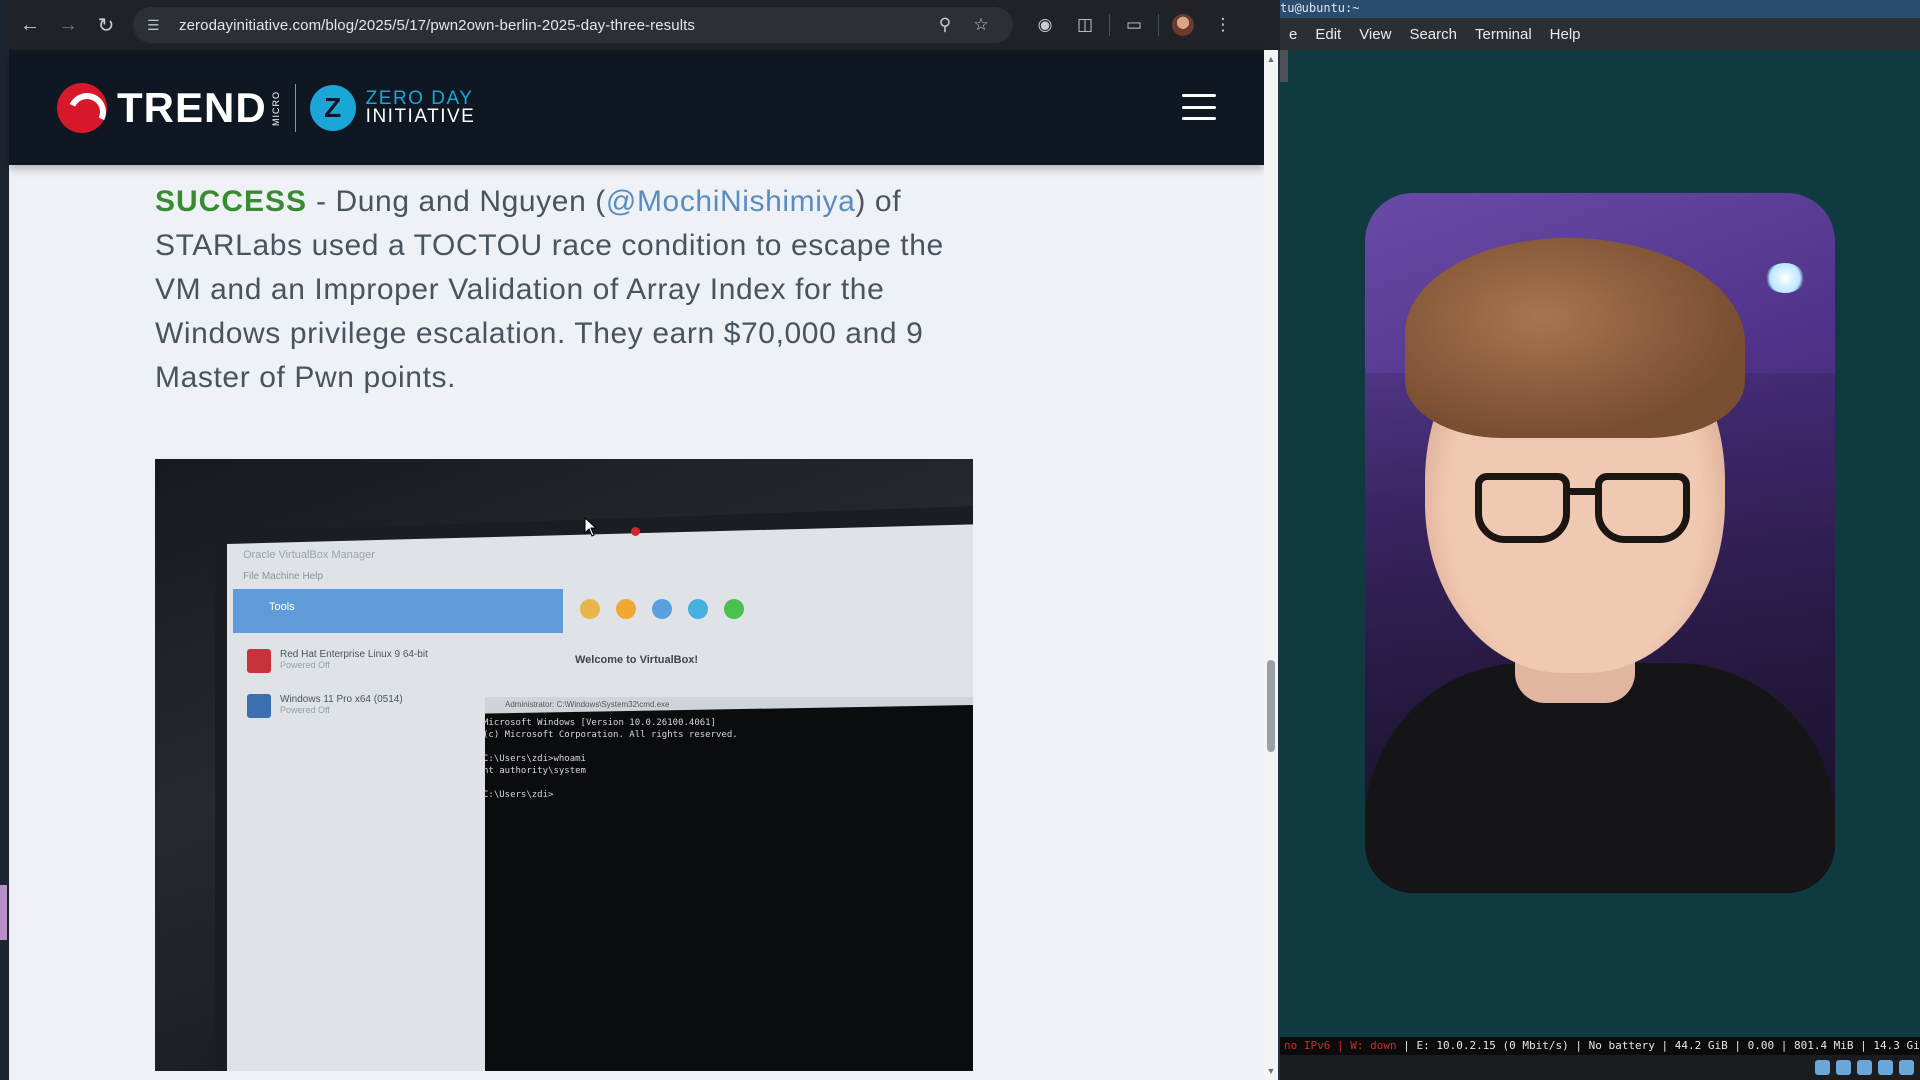 This screenshot has width=1920, height=1080. What do you see at coordinates (591, 527) in the screenshot?
I see `mouse-cursor-icon` at bounding box center [591, 527].